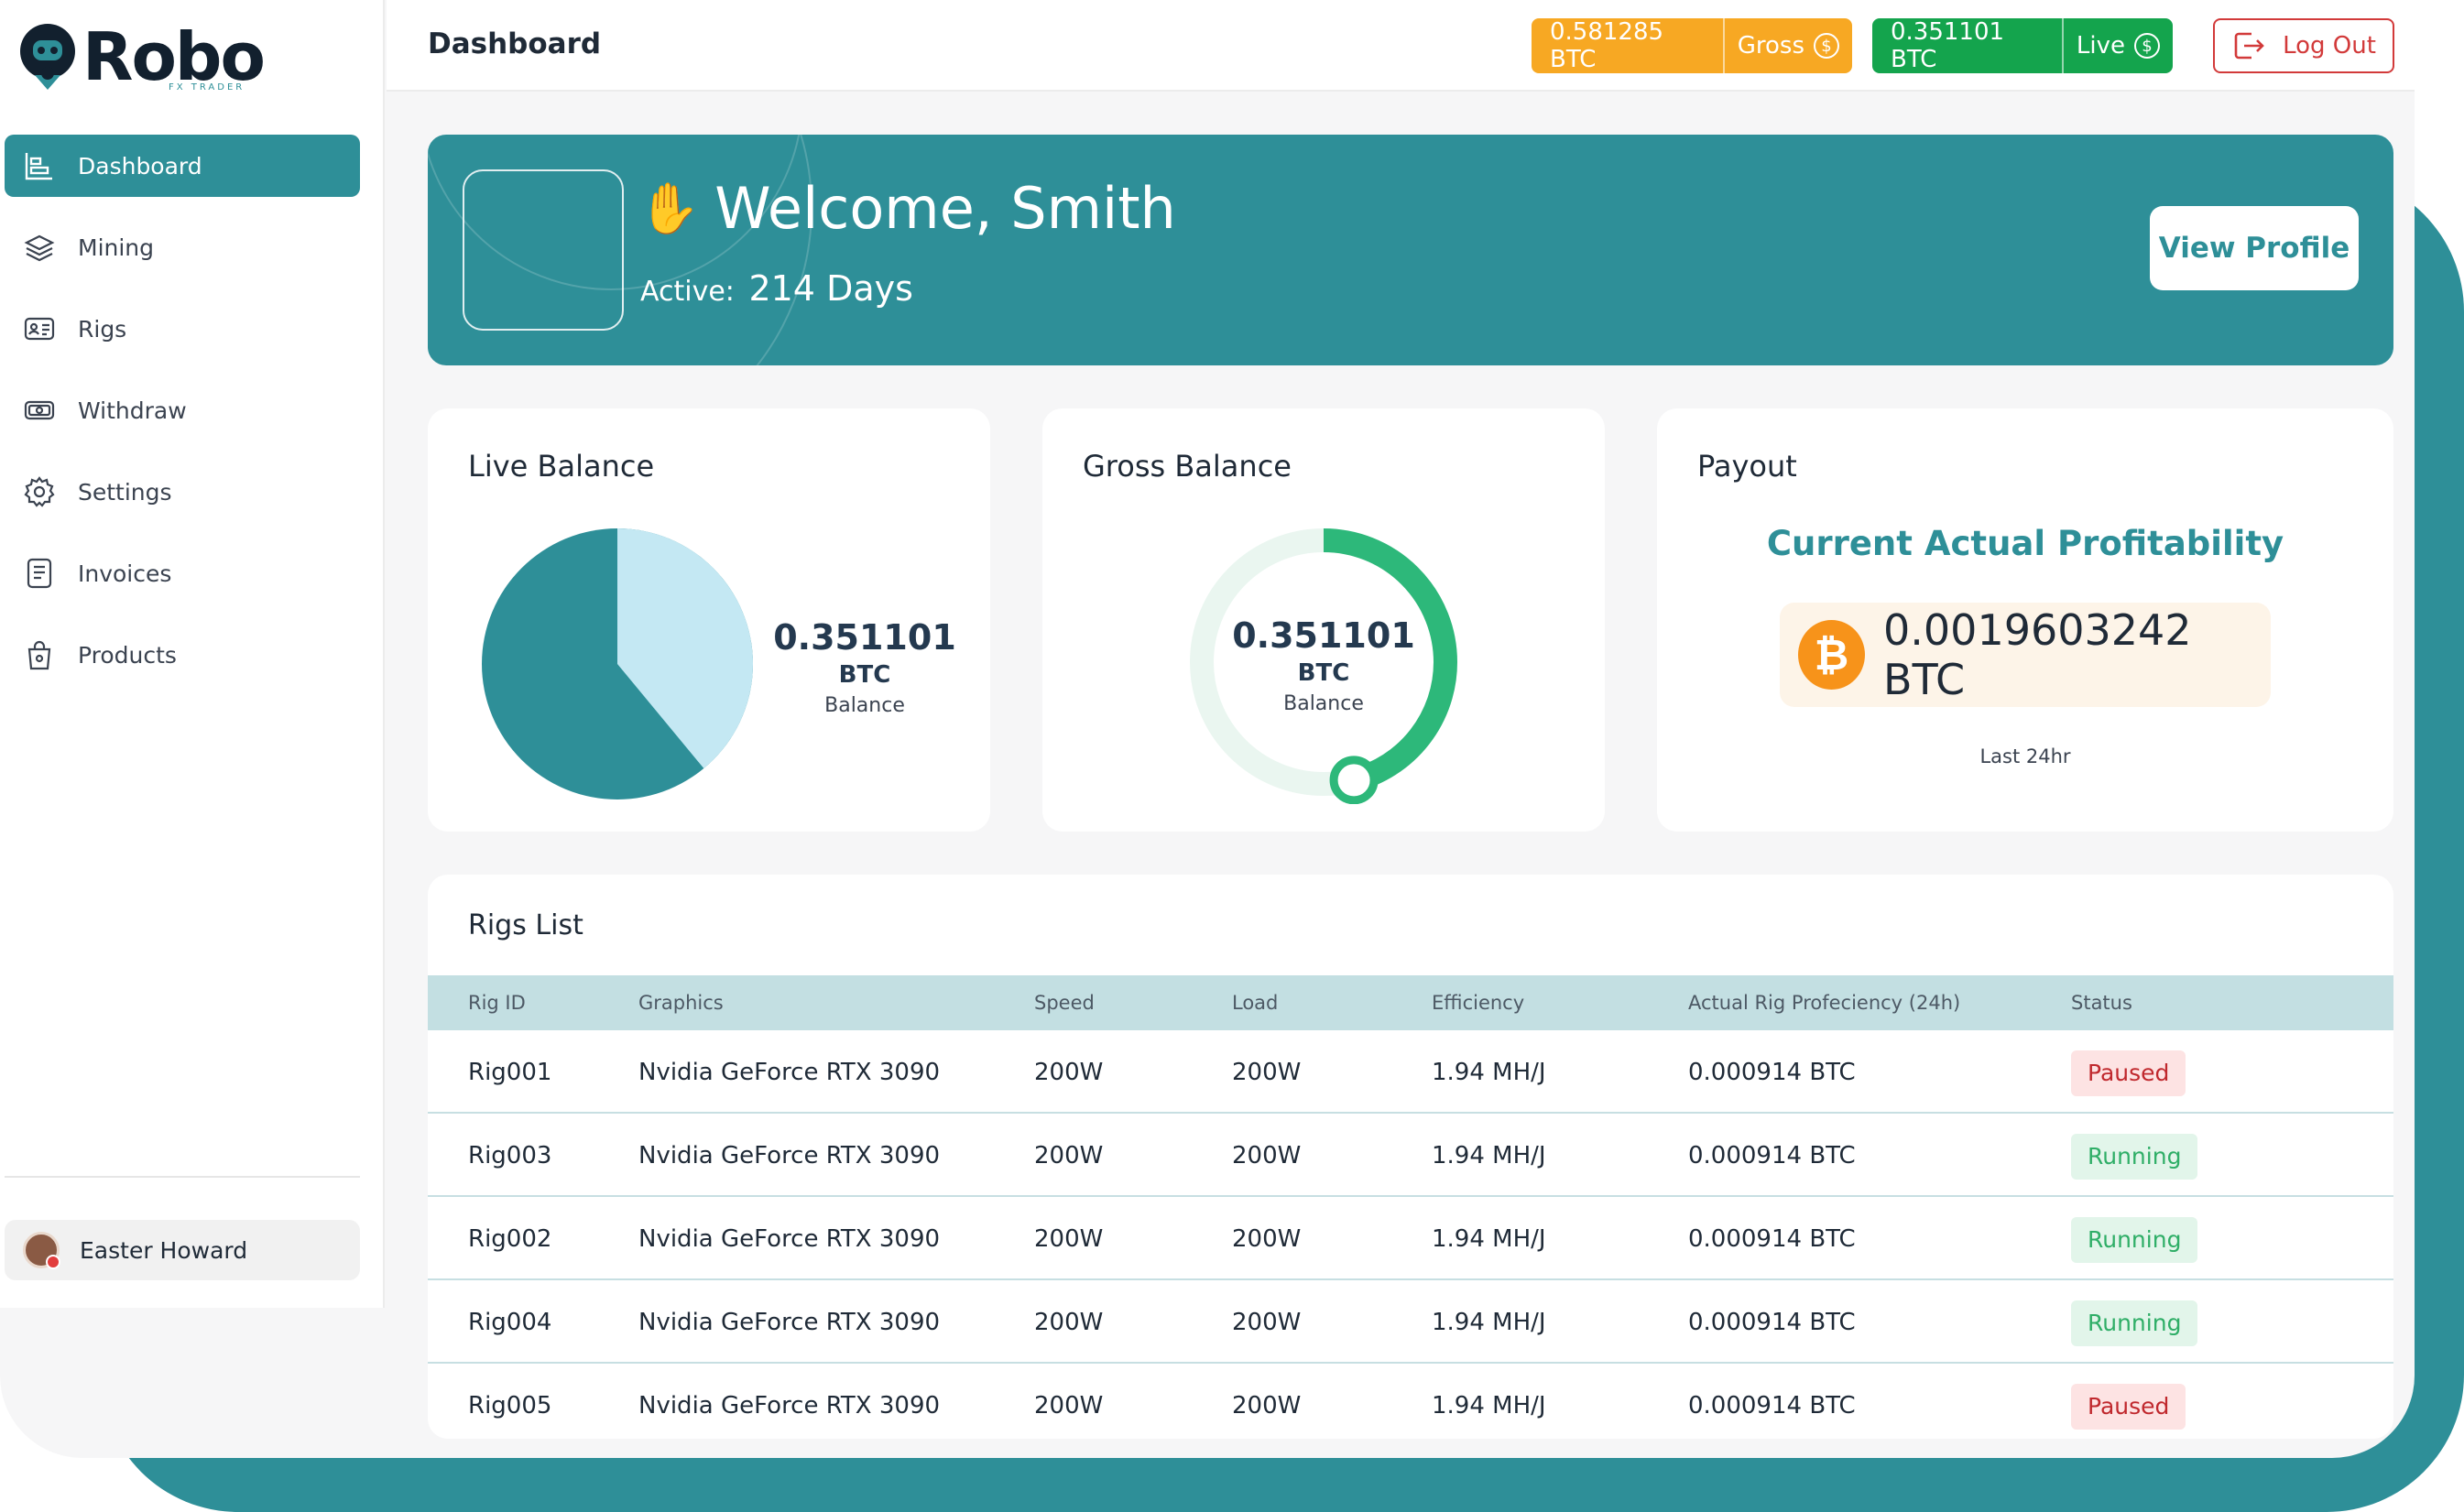  I want to click on active-label: Active:, so click(687, 292).